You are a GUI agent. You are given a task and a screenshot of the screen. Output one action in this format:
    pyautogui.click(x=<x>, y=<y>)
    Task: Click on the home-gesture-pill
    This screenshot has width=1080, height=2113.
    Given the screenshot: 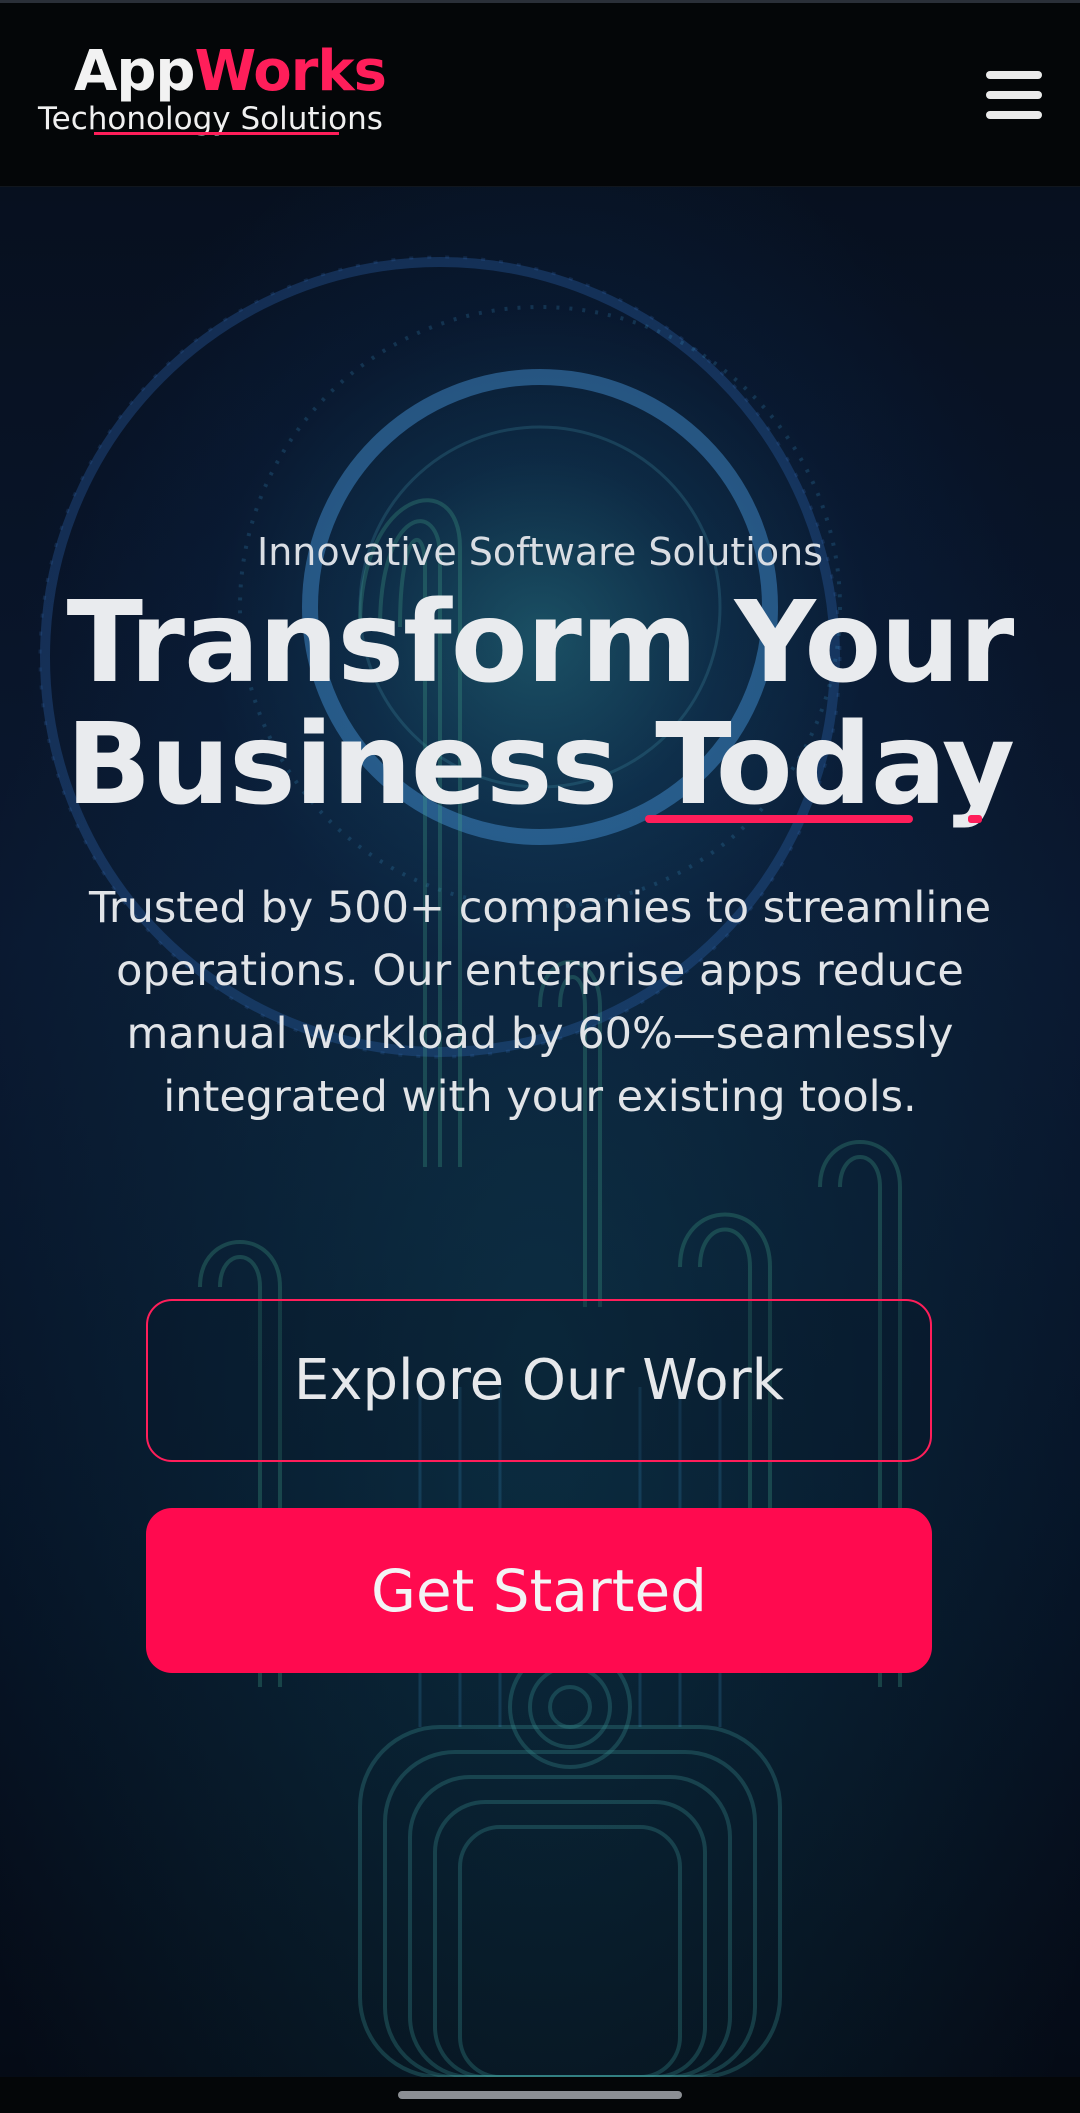 What is the action you would take?
    pyautogui.click(x=540, y=2095)
    